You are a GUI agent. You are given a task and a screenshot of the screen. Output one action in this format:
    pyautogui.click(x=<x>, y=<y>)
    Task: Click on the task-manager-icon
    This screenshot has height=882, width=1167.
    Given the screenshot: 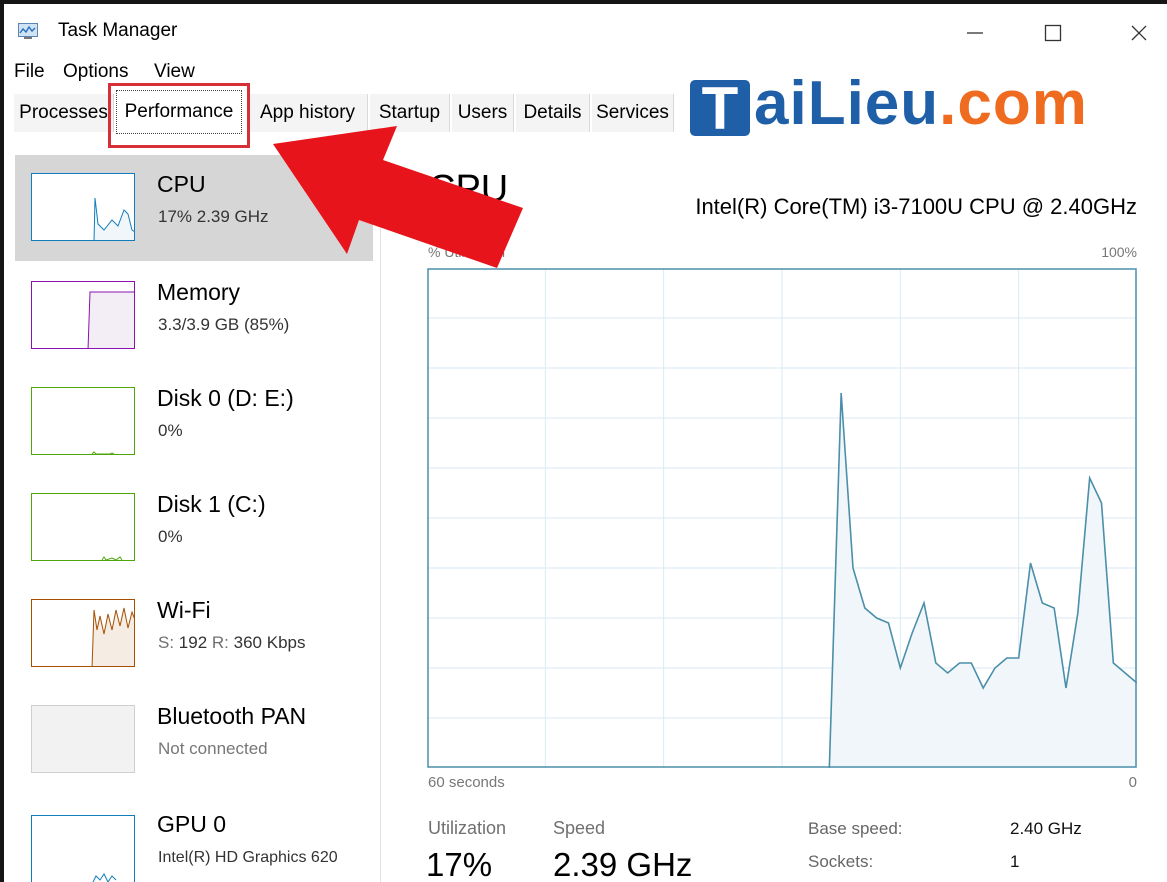 What is the action you would take?
    pyautogui.click(x=28, y=31)
    